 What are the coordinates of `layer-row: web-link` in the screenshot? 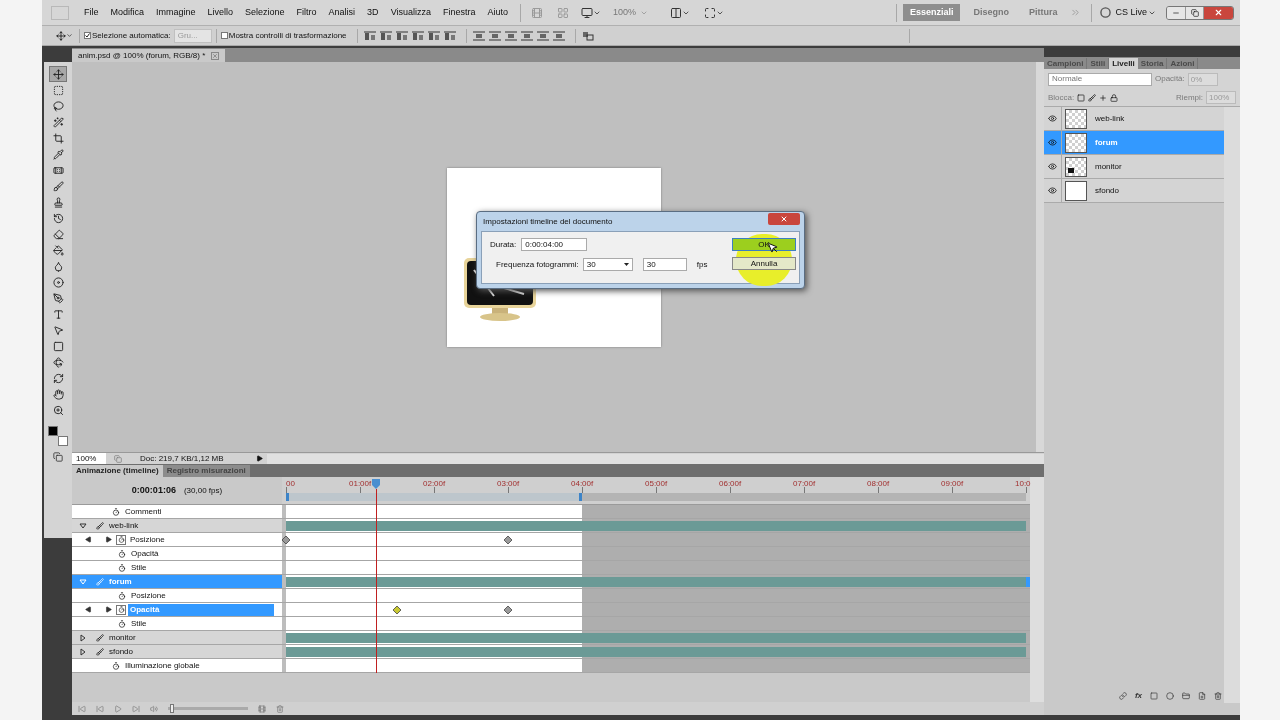 It's located at (1134, 119).